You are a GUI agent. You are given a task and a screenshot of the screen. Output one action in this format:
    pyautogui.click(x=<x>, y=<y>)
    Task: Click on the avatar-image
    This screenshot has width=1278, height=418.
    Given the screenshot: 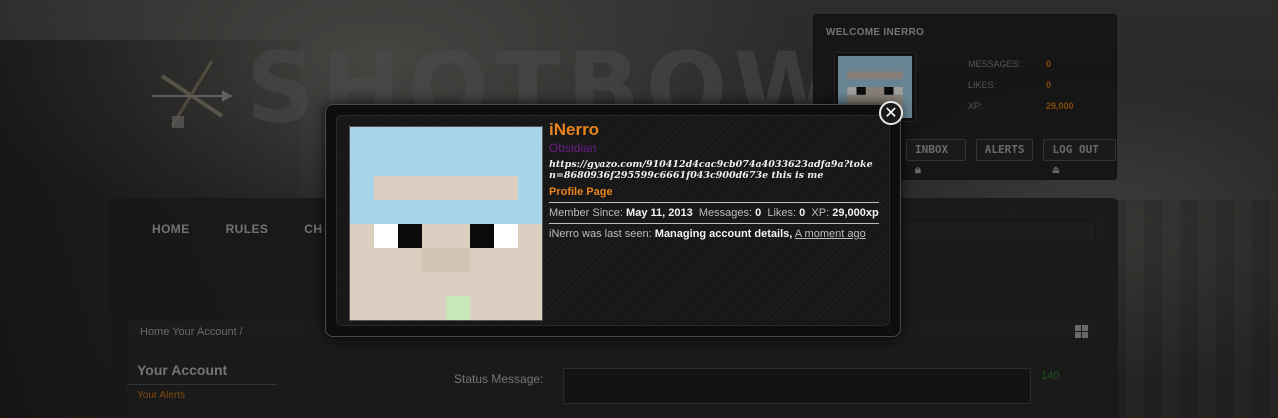 What is the action you would take?
    pyautogui.click(x=446, y=223)
    